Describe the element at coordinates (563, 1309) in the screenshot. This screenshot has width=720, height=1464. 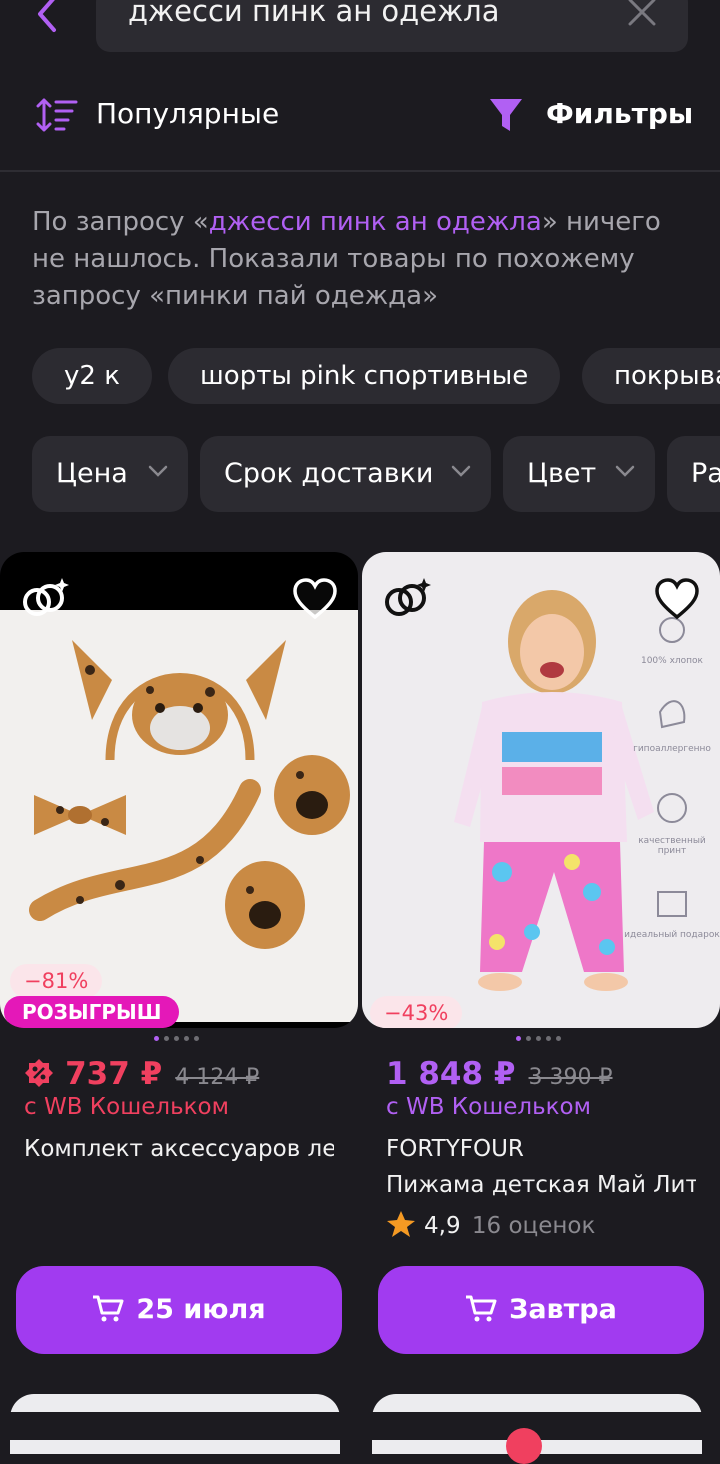
I see `delivery-date: Завтра` at that location.